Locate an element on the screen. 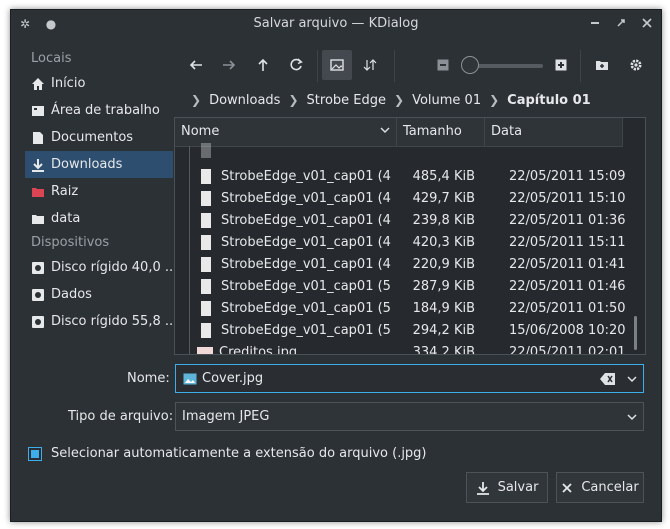 This screenshot has height=529, width=670. sort-button is located at coordinates (370, 65).